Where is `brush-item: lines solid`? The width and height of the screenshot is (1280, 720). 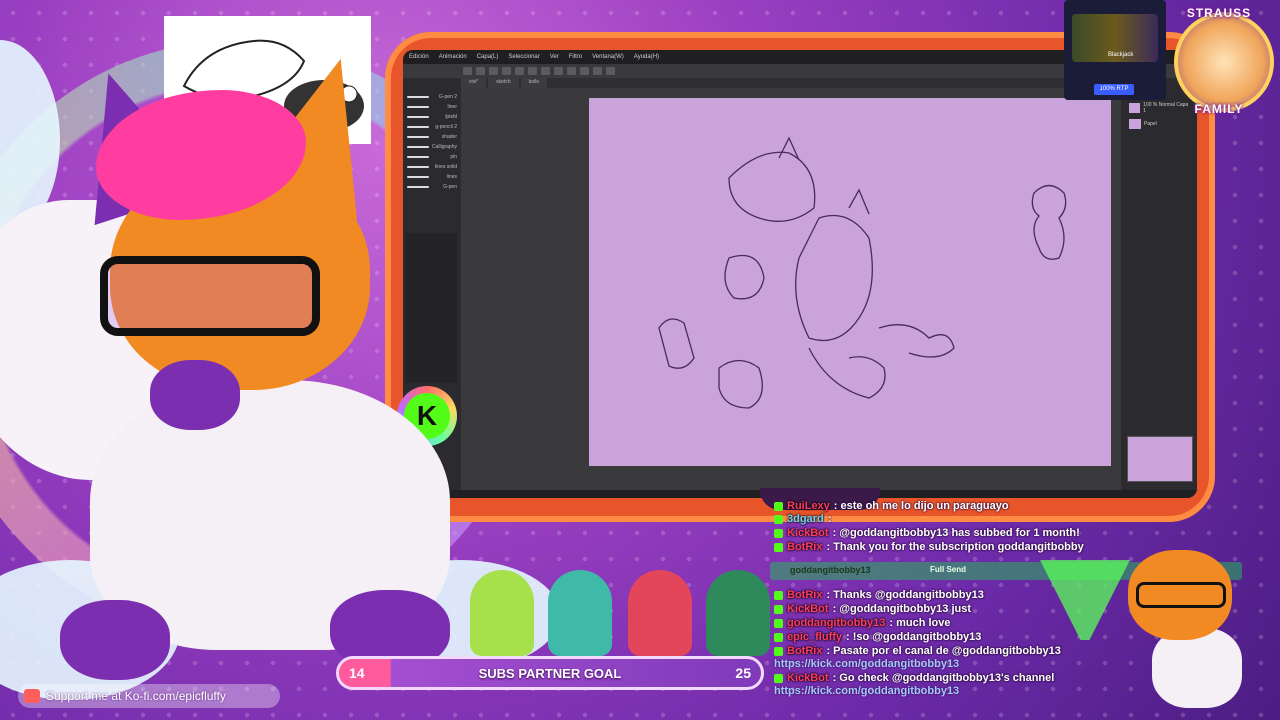
brush-item: lines solid is located at coordinates (432, 167).